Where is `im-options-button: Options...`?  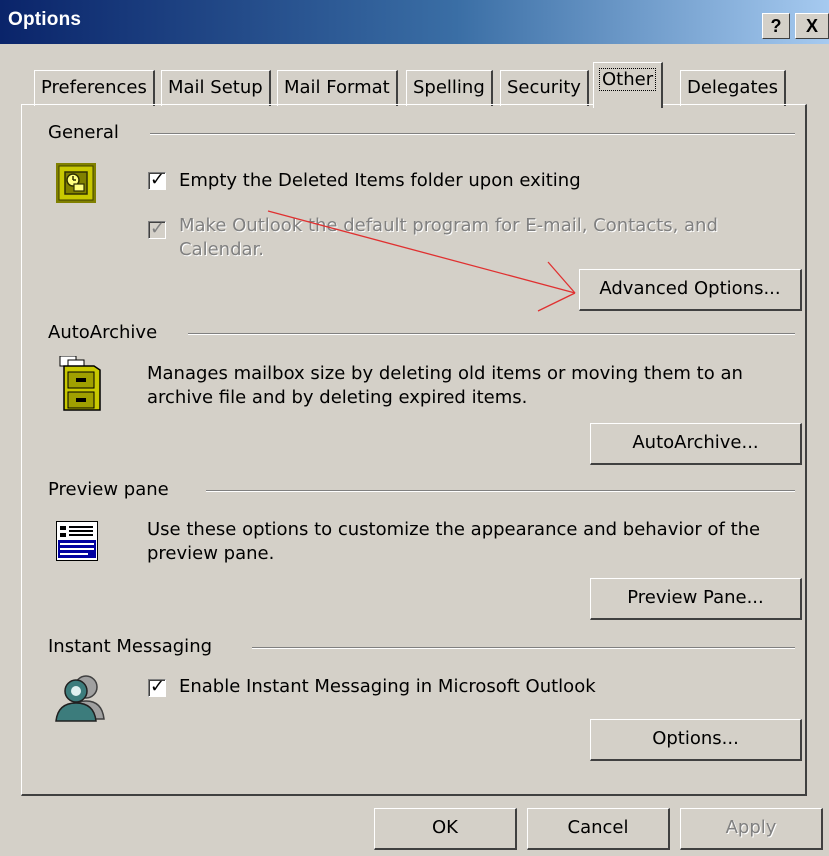
im-options-button: Options... is located at coordinates (696, 740).